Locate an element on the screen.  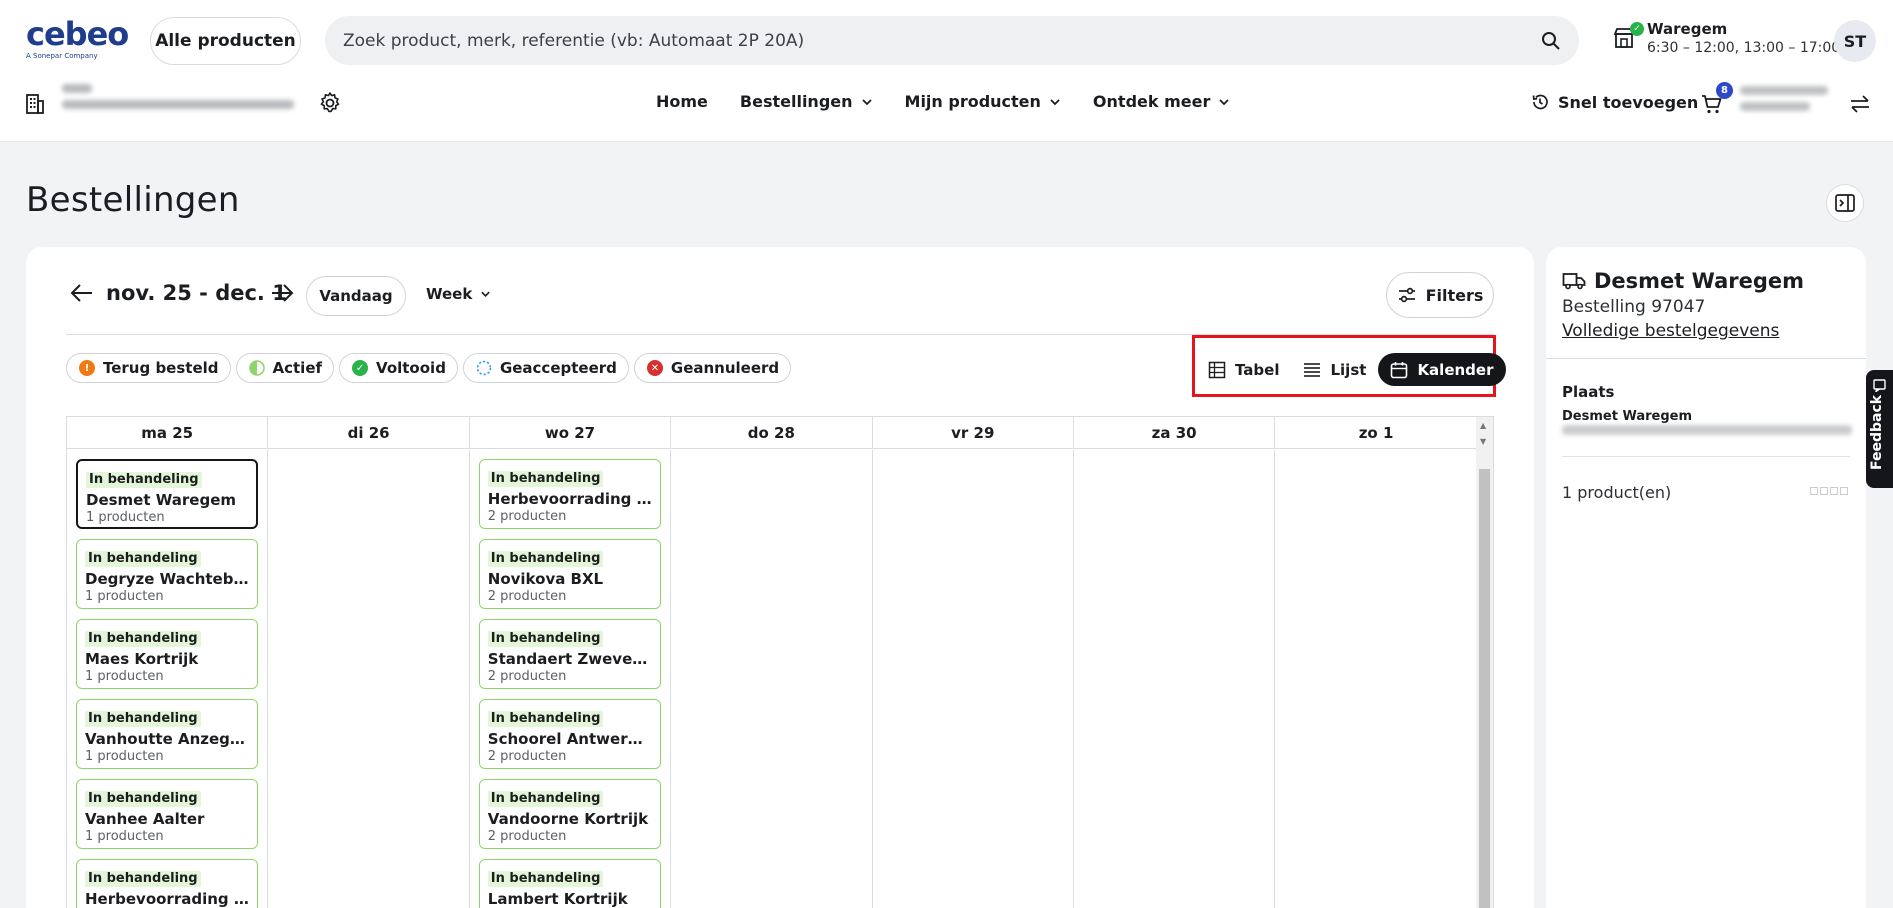
truck-icon is located at coordinates (1574, 281).